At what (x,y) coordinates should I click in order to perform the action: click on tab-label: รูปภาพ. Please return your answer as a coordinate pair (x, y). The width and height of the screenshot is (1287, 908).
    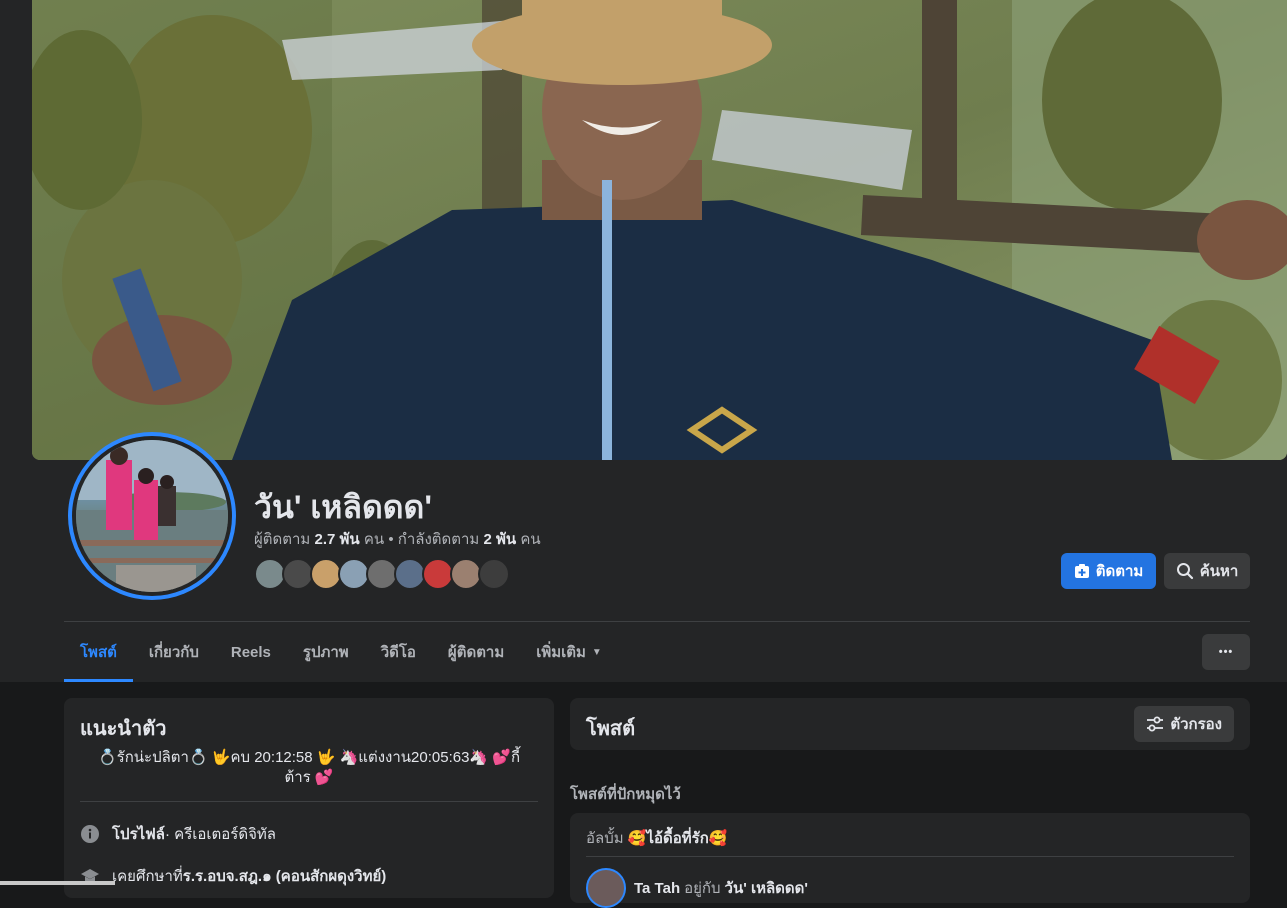
    Looking at the image, I should click on (325, 652).